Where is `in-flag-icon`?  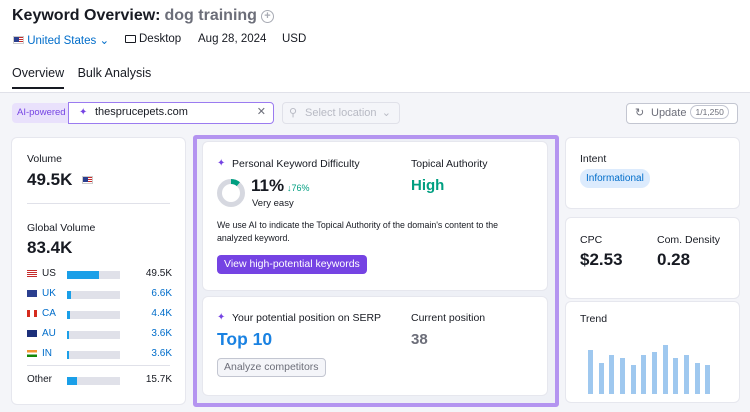 in-flag-icon is located at coordinates (32, 353).